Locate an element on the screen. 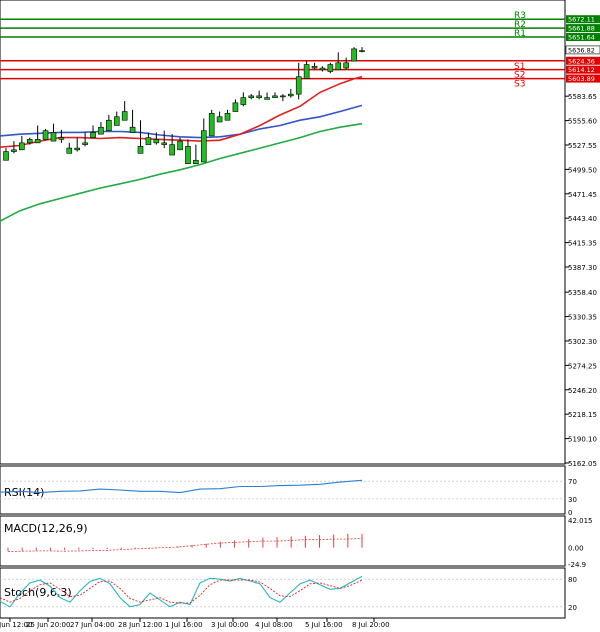 This screenshot has width=600, height=632. stoch-title: Stoch(9,6,3) is located at coordinates (38, 592).